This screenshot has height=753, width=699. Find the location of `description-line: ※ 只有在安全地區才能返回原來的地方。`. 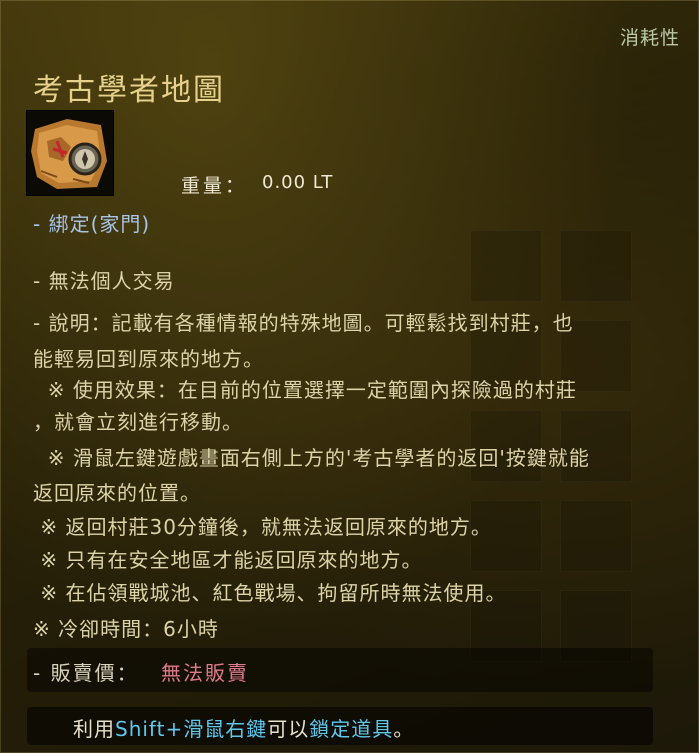

description-line: ※ 只有在安全地區才能返回原來的地方。 is located at coordinates (228, 560).